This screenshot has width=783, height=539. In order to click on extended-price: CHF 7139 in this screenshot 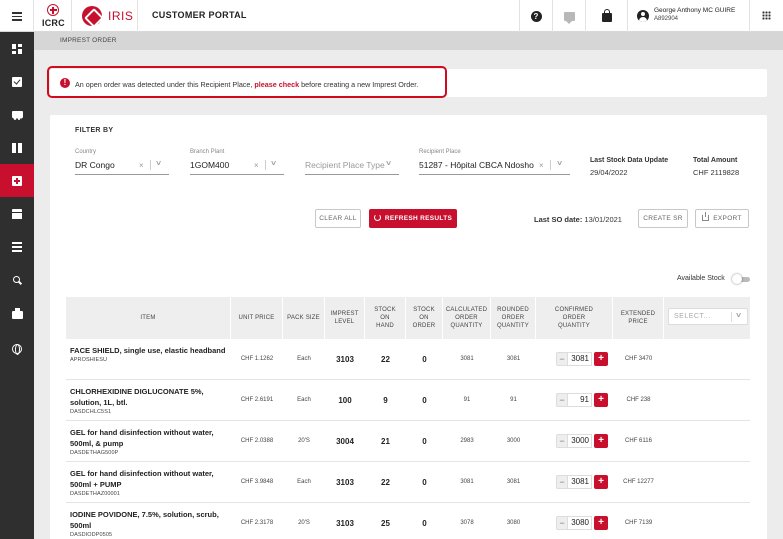, I will do `click(638, 523)`.